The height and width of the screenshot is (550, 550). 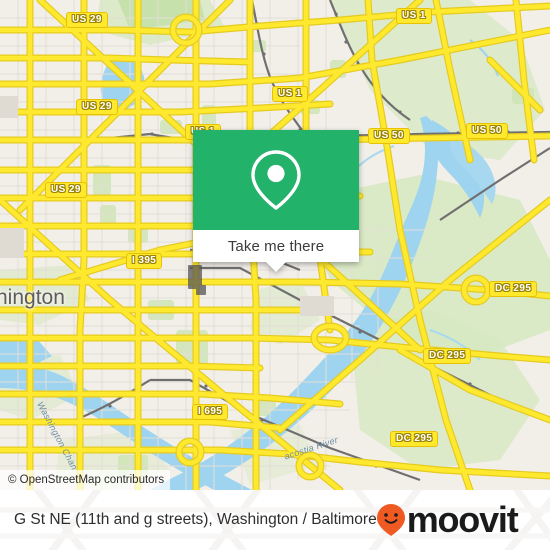 What do you see at coordinates (32, 297) in the screenshot?
I see `map-city-label: hington` at bounding box center [32, 297].